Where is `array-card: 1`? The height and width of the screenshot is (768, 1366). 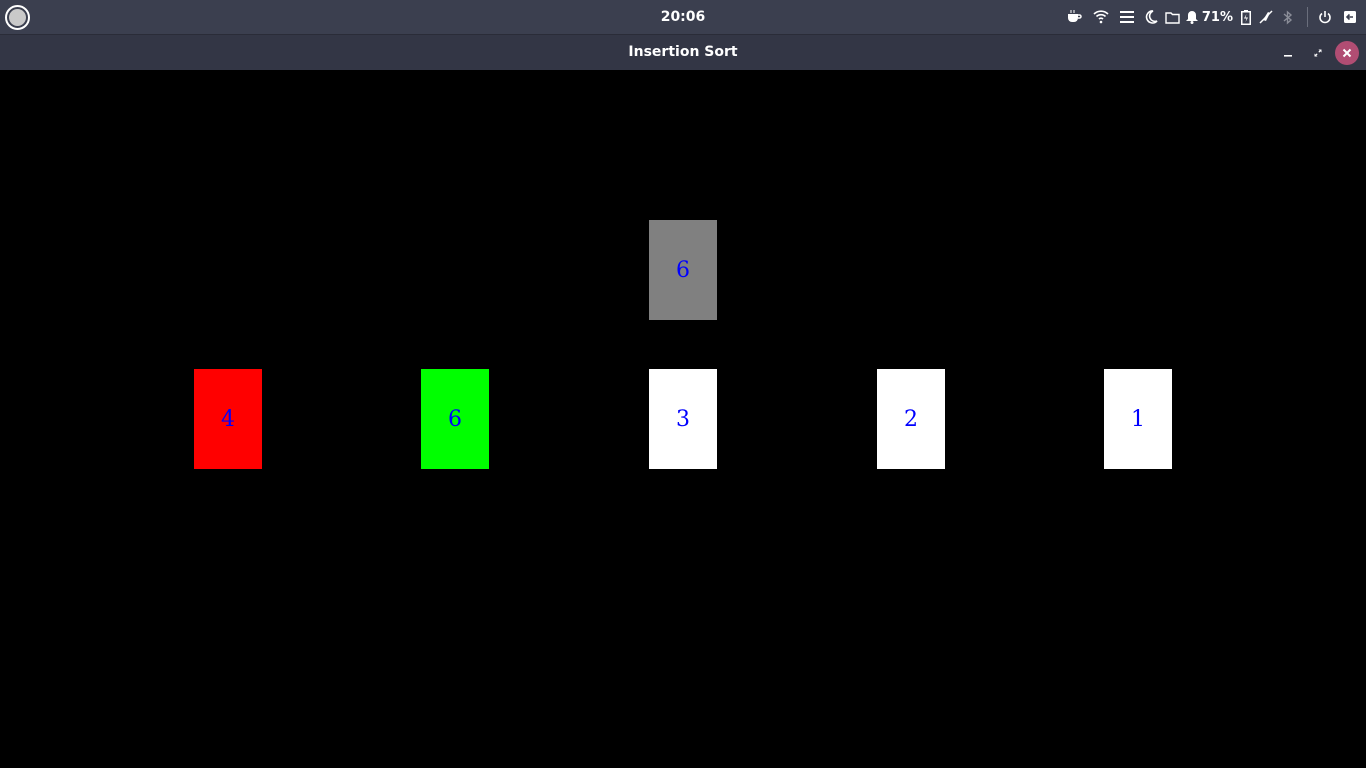 array-card: 1 is located at coordinates (1138, 419).